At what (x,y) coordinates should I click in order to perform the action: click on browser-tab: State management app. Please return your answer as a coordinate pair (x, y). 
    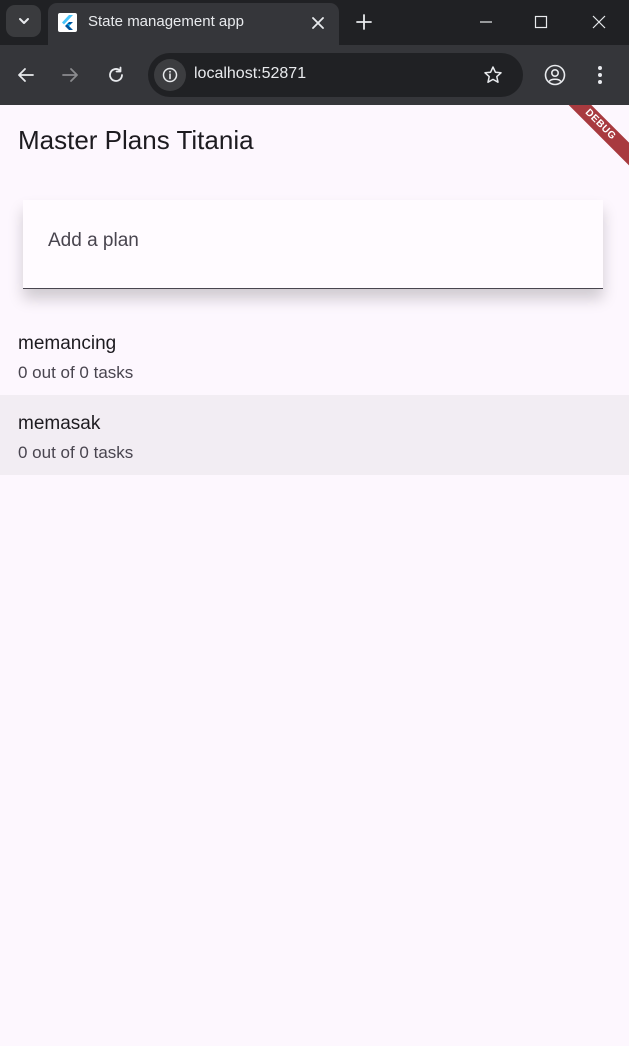
    Looking at the image, I should click on (193, 24).